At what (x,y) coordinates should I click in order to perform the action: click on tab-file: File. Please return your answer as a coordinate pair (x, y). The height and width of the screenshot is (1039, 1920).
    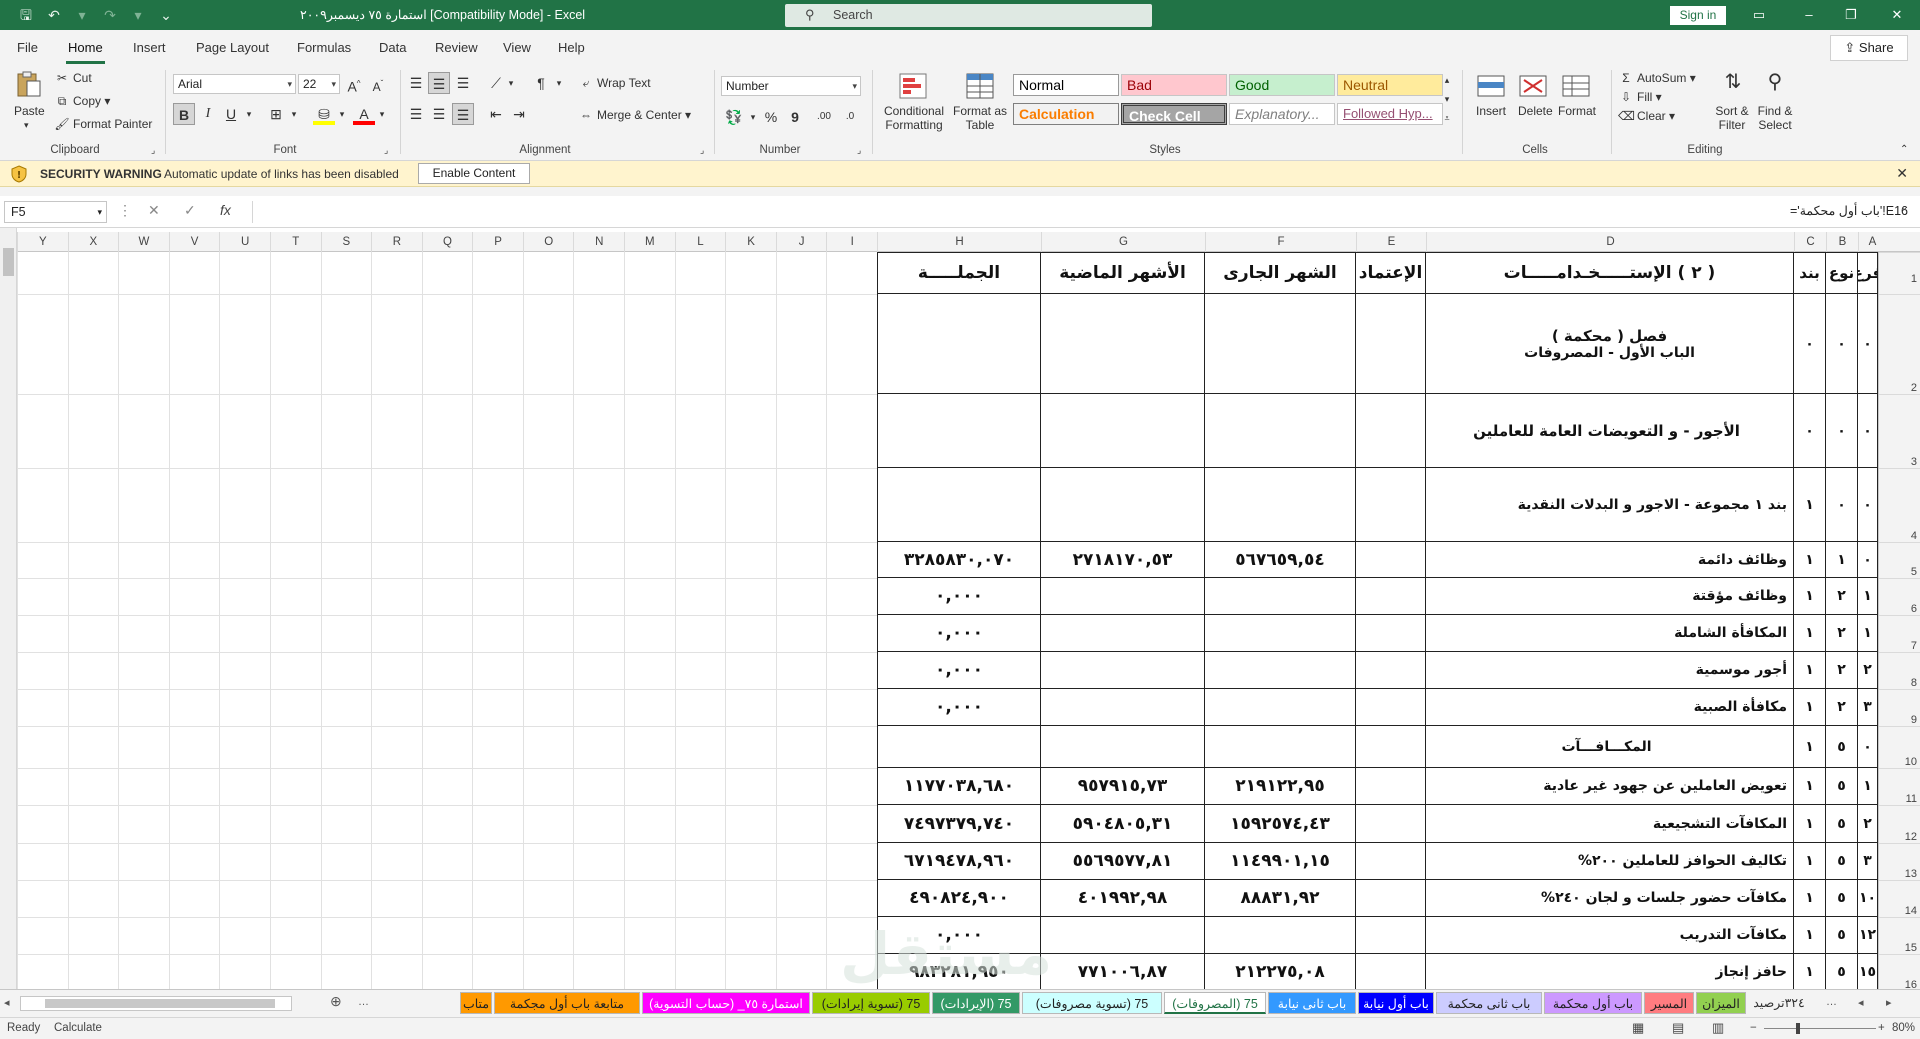
    Looking at the image, I should click on (27, 47).